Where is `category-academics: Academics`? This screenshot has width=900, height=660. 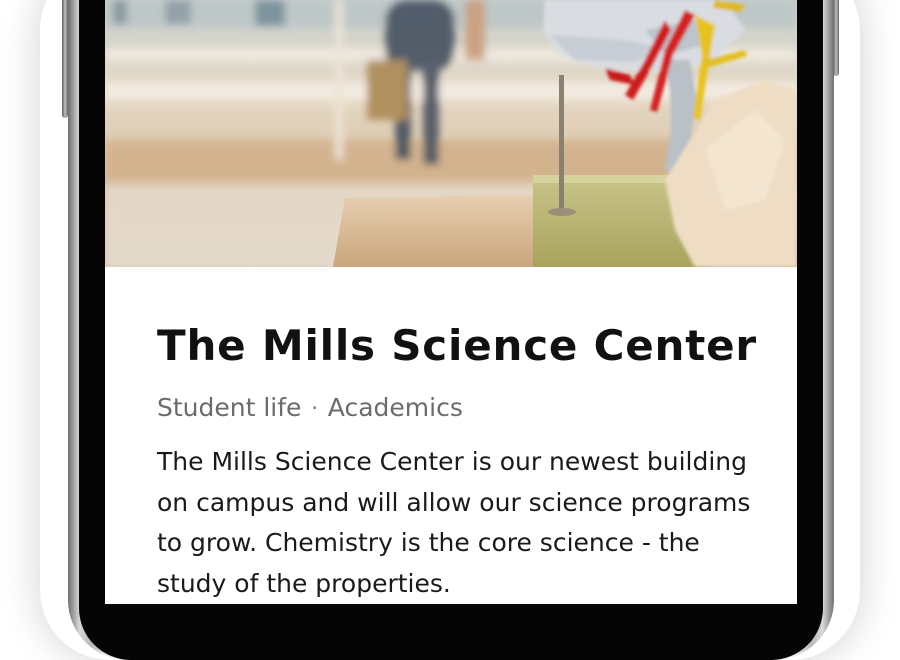
category-academics: Academics is located at coordinates (395, 408).